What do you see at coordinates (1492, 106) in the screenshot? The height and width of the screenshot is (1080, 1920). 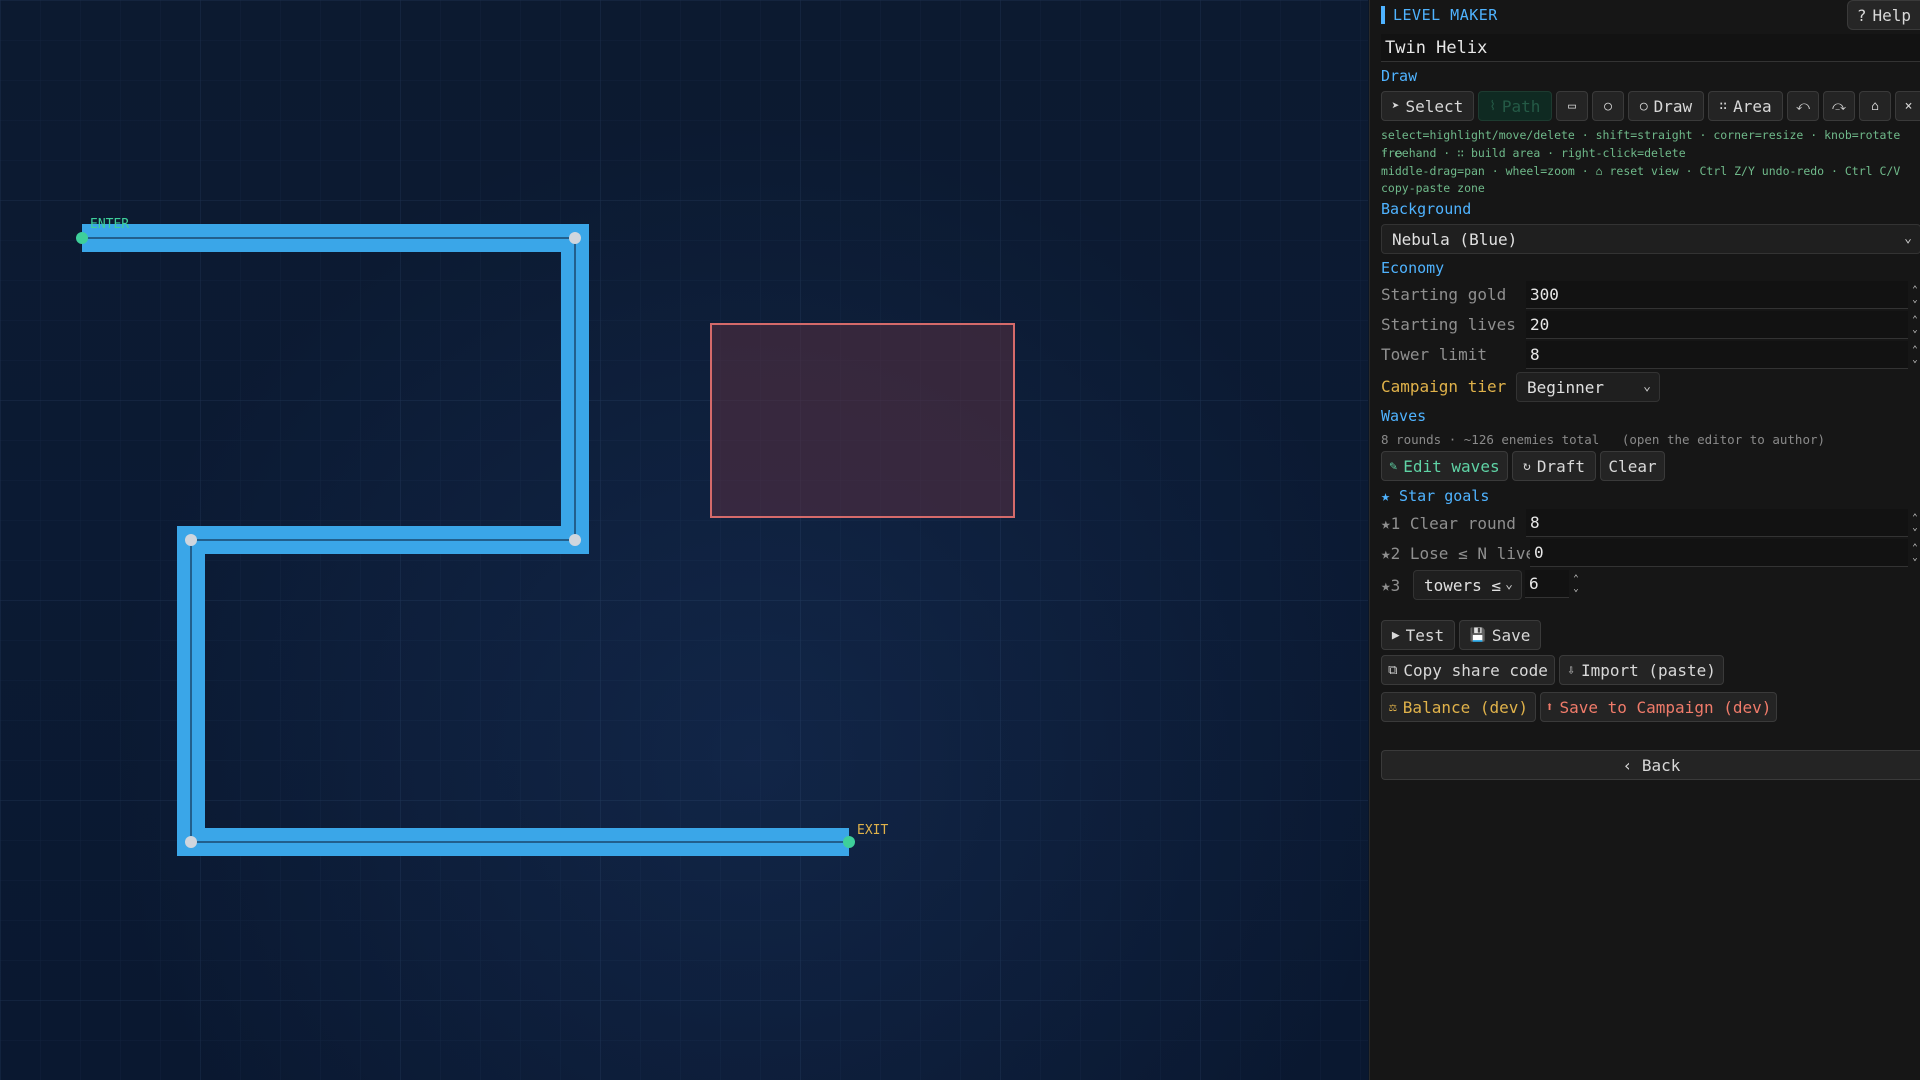 I see `path-icon: ⌇` at bounding box center [1492, 106].